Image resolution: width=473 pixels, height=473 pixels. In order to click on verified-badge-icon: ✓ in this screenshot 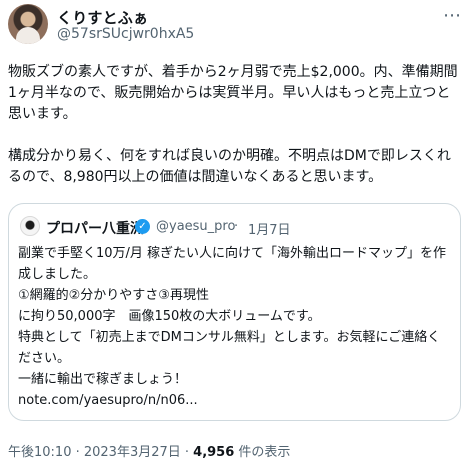, I will do `click(142, 226)`.